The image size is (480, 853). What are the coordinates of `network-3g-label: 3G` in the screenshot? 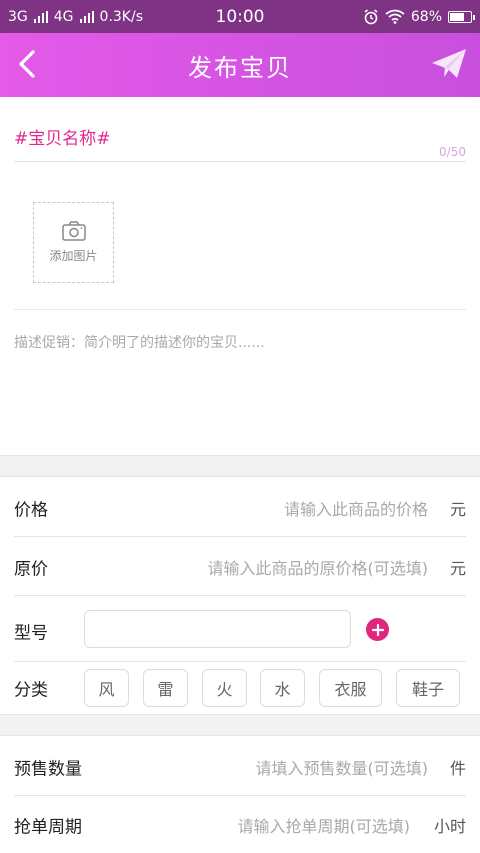 It's located at (18, 16).